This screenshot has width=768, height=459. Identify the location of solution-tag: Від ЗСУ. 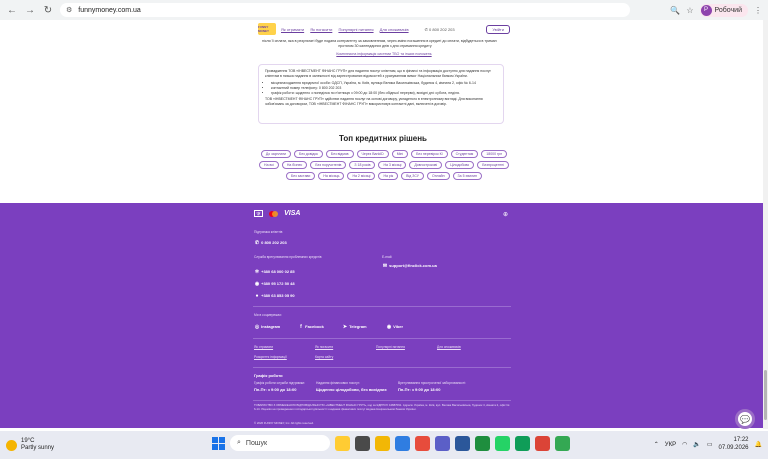
(412, 176).